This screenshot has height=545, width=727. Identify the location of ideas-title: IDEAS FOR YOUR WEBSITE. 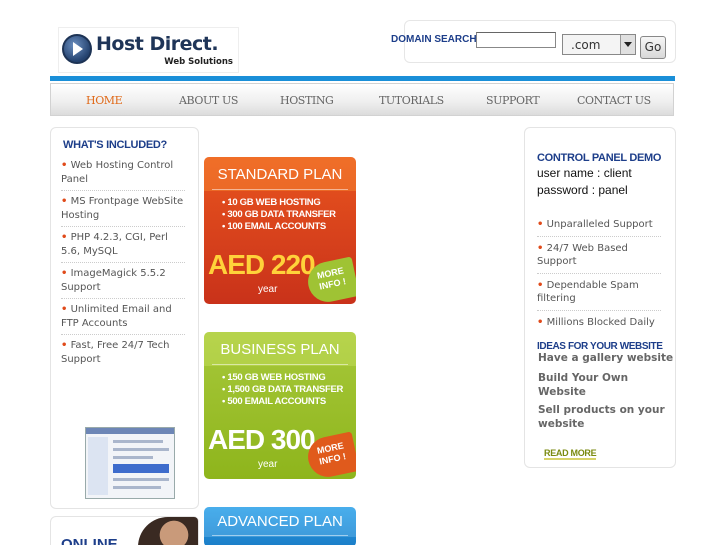
(600, 346).